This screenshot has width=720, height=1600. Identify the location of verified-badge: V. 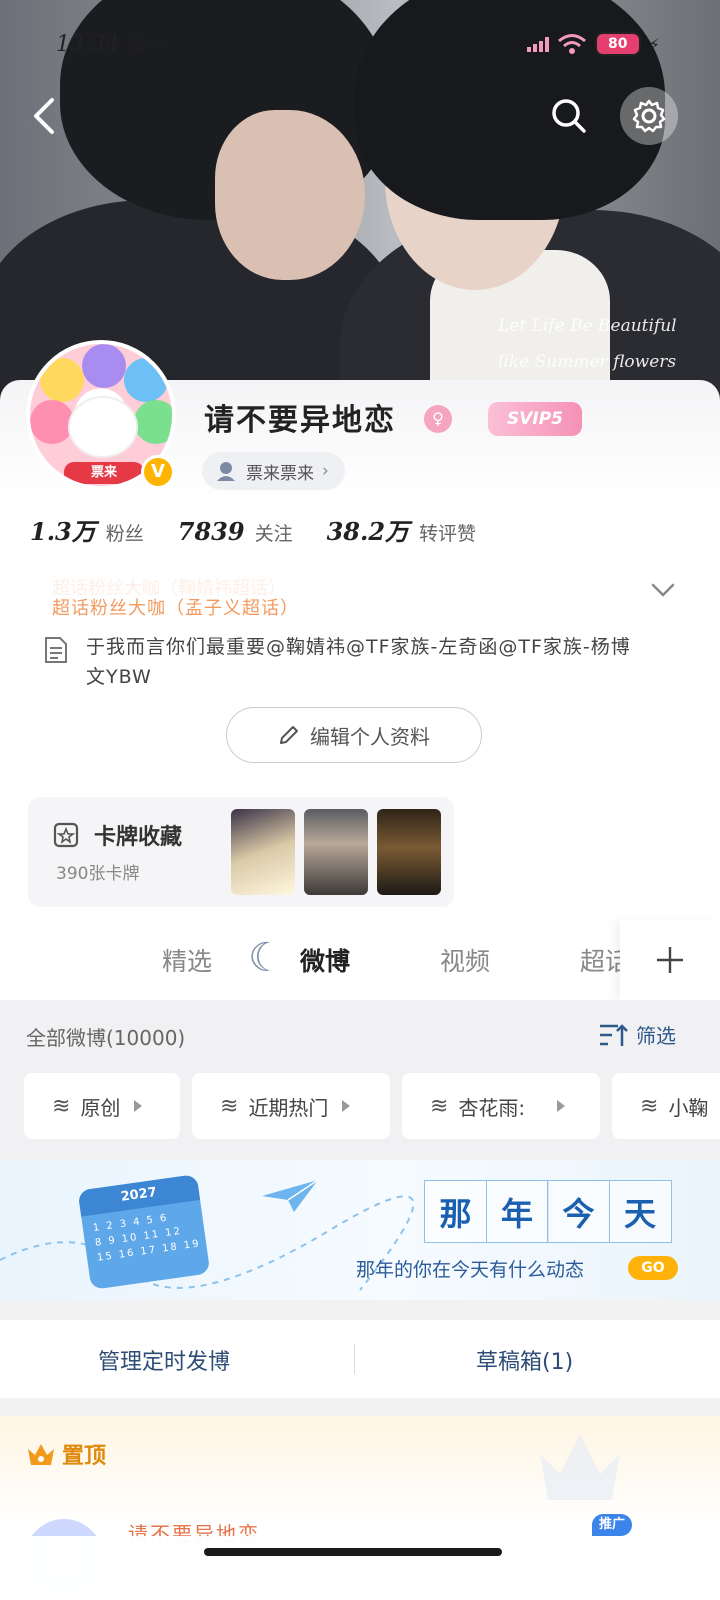
(158, 472).